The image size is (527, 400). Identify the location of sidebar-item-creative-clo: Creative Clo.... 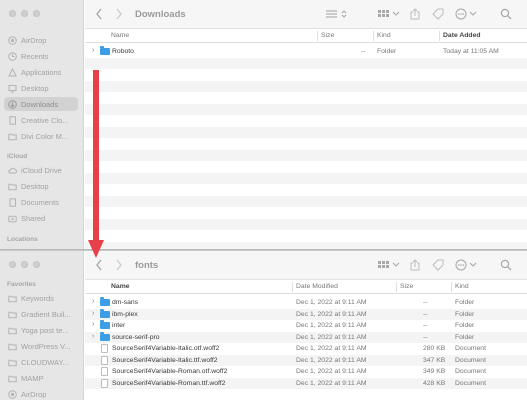
(41, 120).